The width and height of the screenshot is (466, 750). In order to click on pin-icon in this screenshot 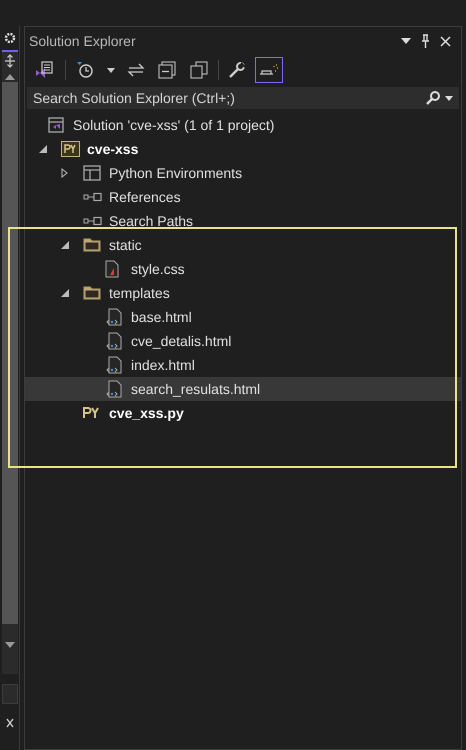, I will do `click(425, 41)`.